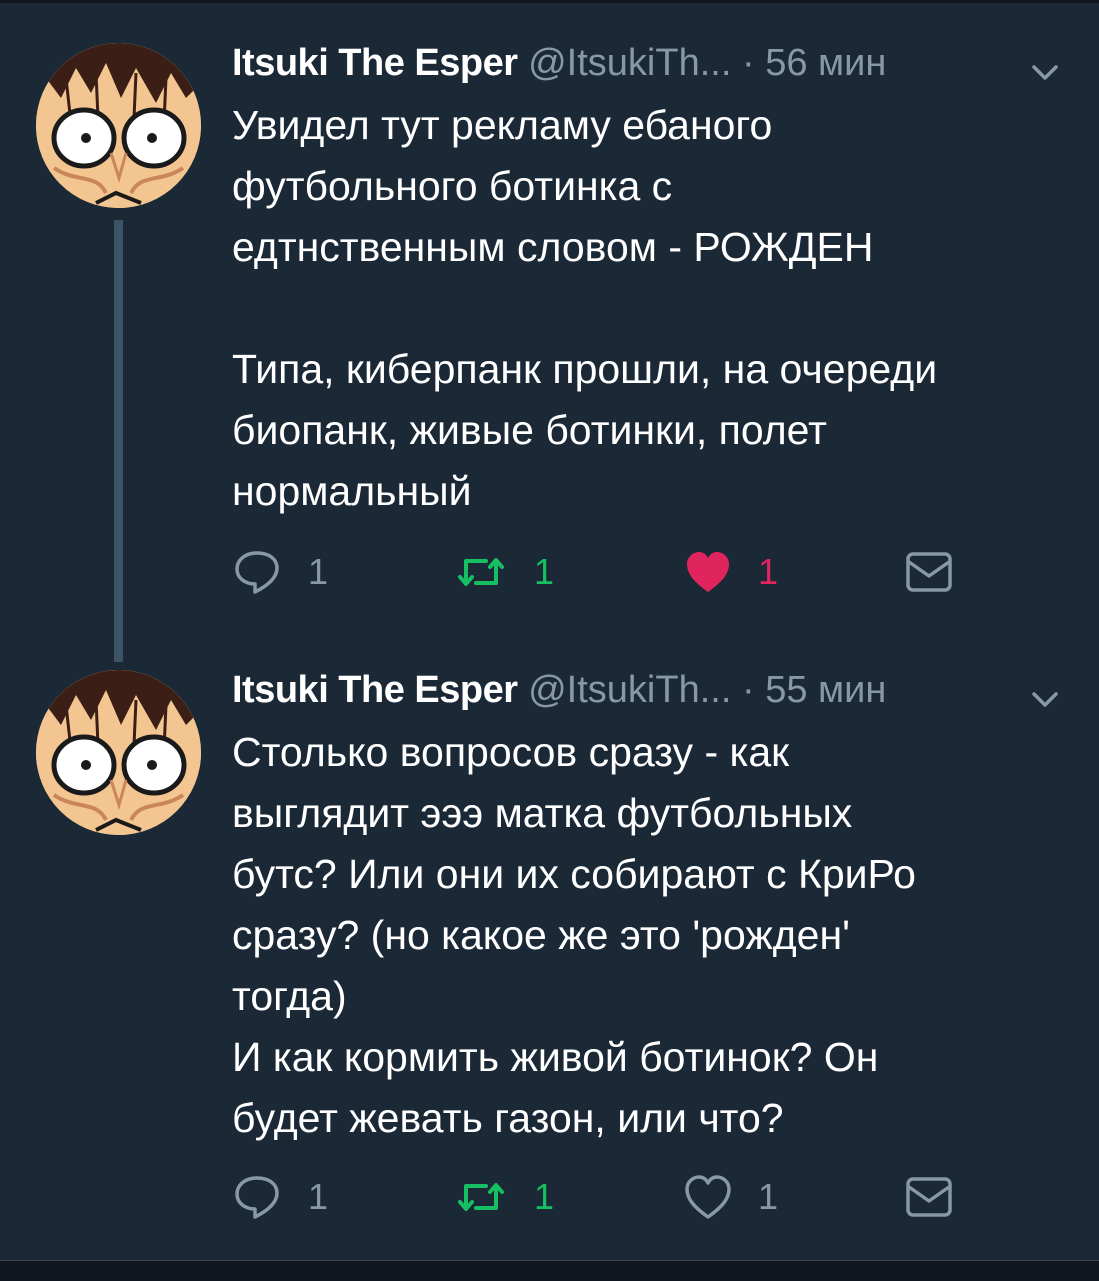 This screenshot has width=1099, height=1281. I want to click on tweet-header: Itsuki The Esper @ItsukiTh... · 56 мин, so click(647, 63).